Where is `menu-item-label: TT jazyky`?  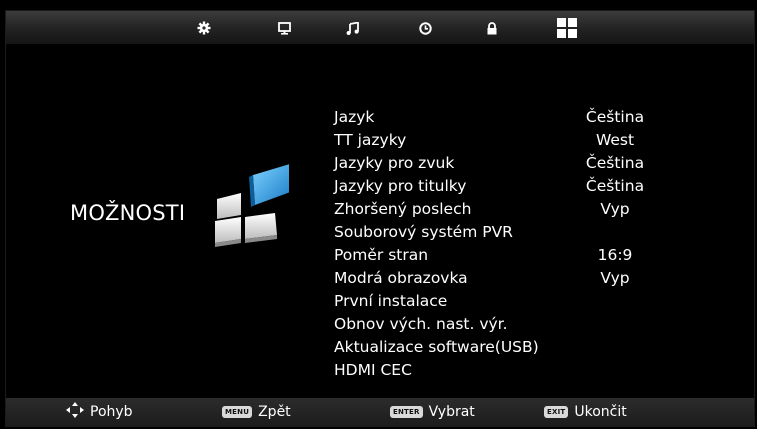 menu-item-label: TT jazyky is located at coordinates (370, 139).